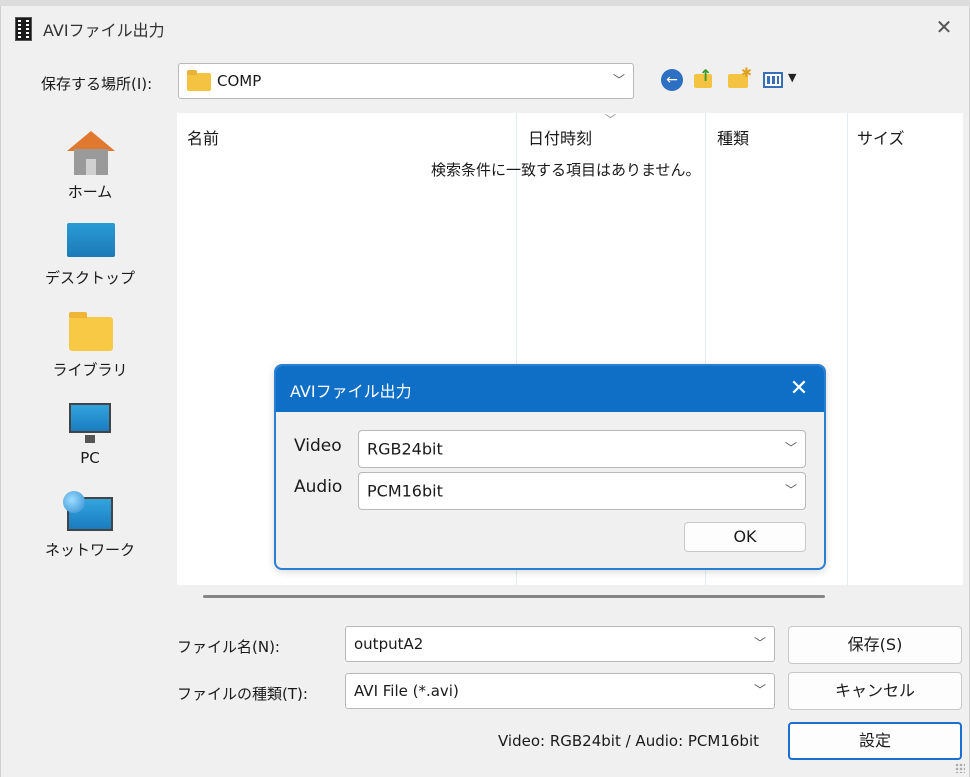 The image size is (970, 777). What do you see at coordinates (610, 119) in the screenshot?
I see `sort-chevron-icon: ﹀` at bounding box center [610, 119].